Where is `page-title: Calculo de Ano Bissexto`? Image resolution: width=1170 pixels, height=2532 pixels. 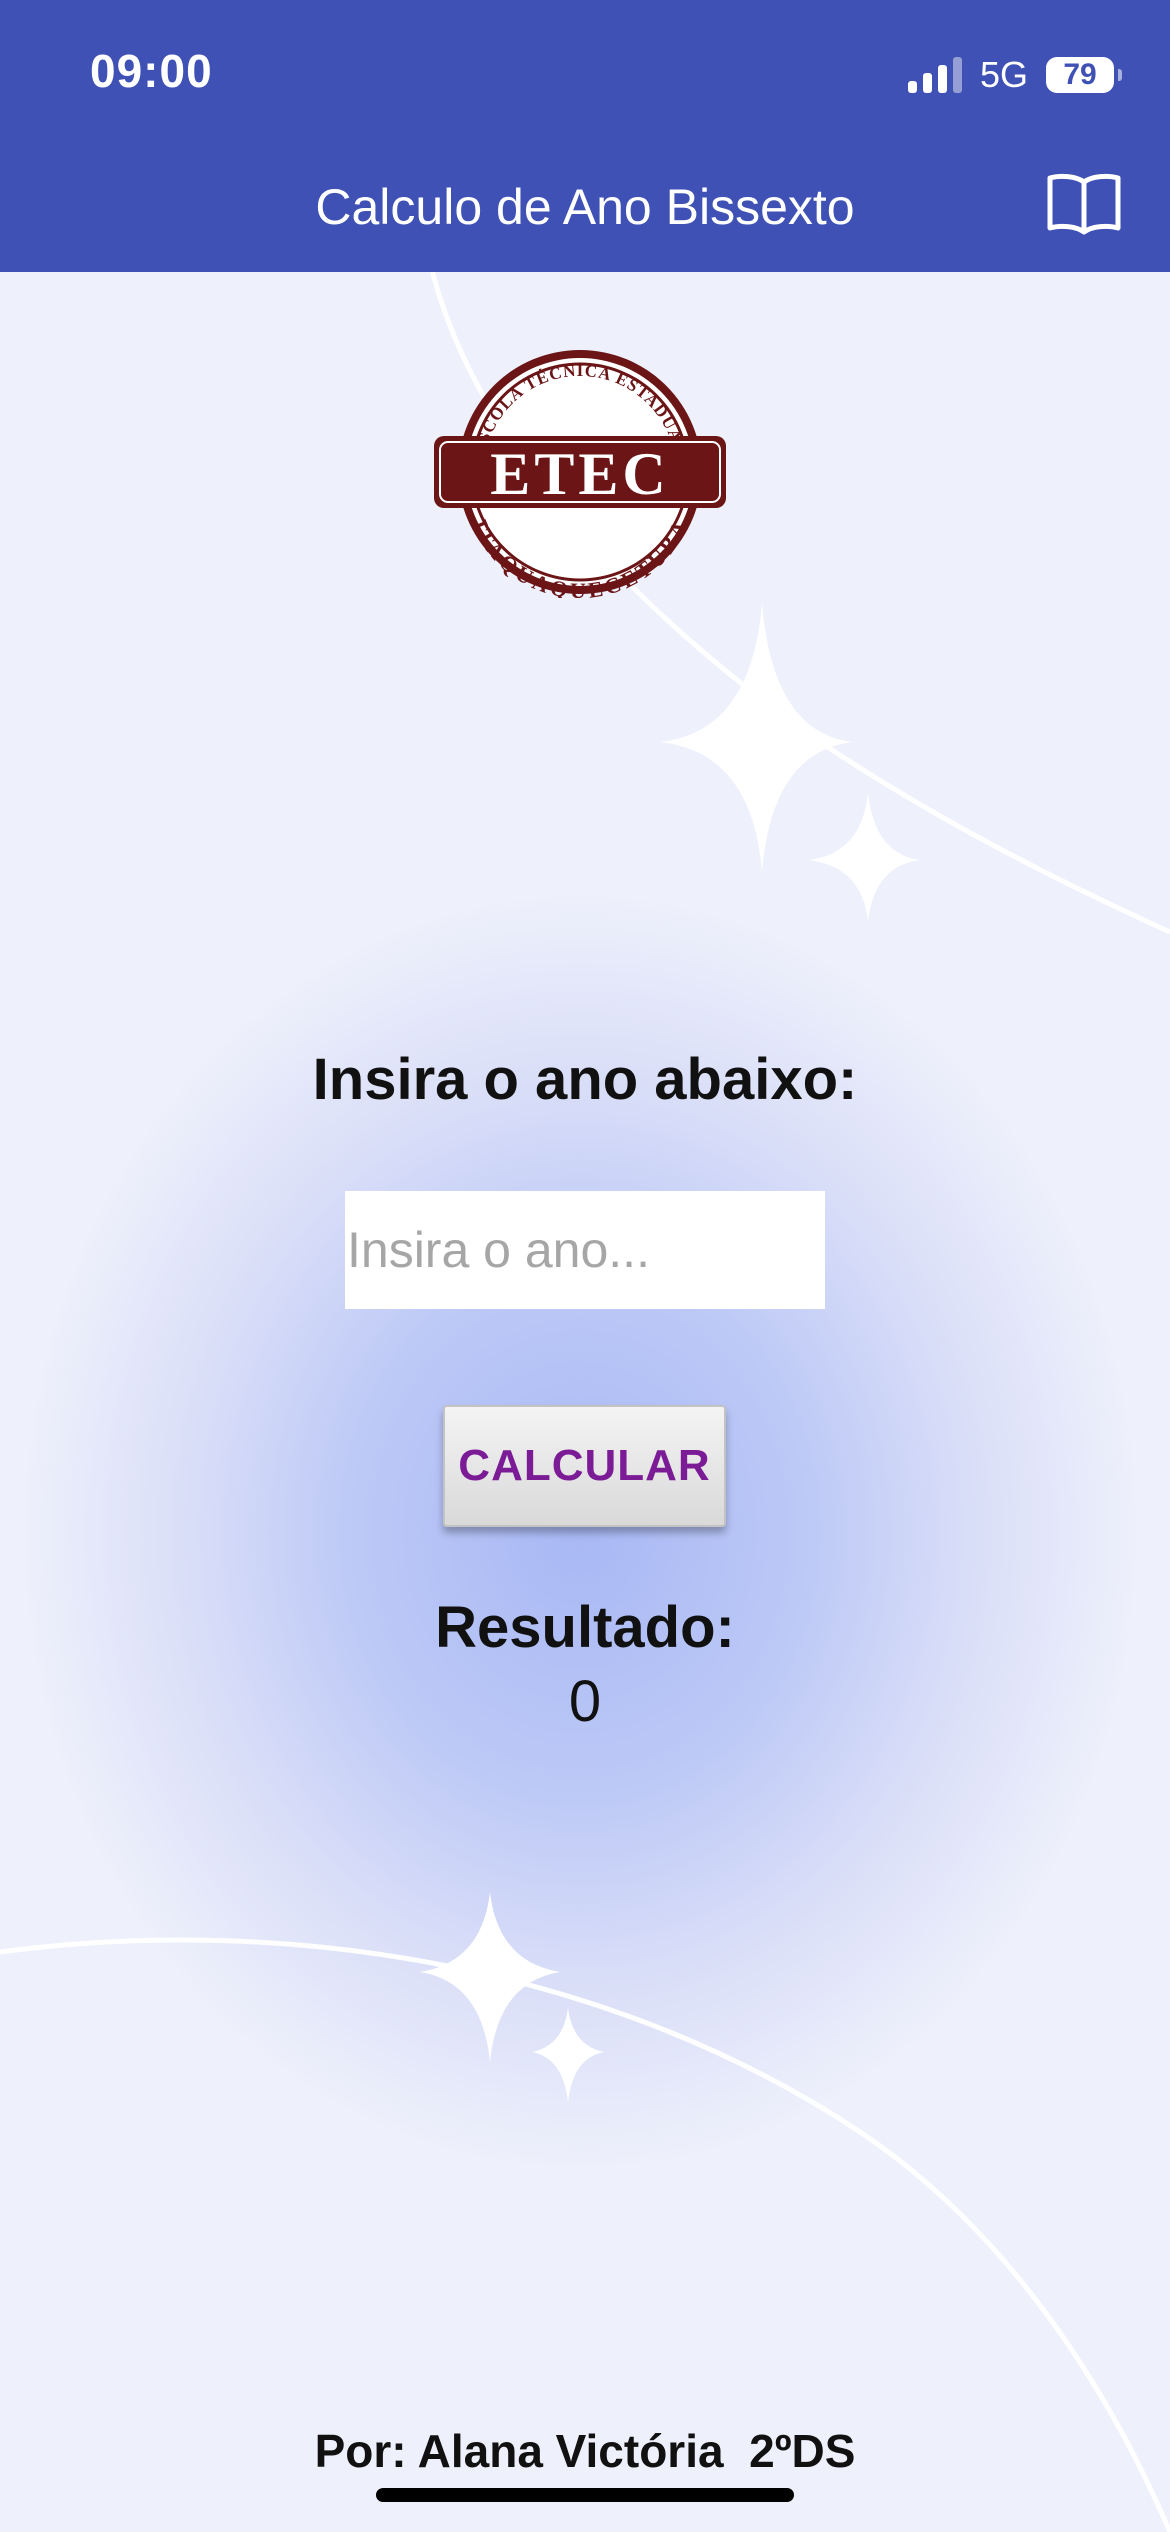
page-title: Calculo de Ano Bissexto is located at coordinates (585, 207).